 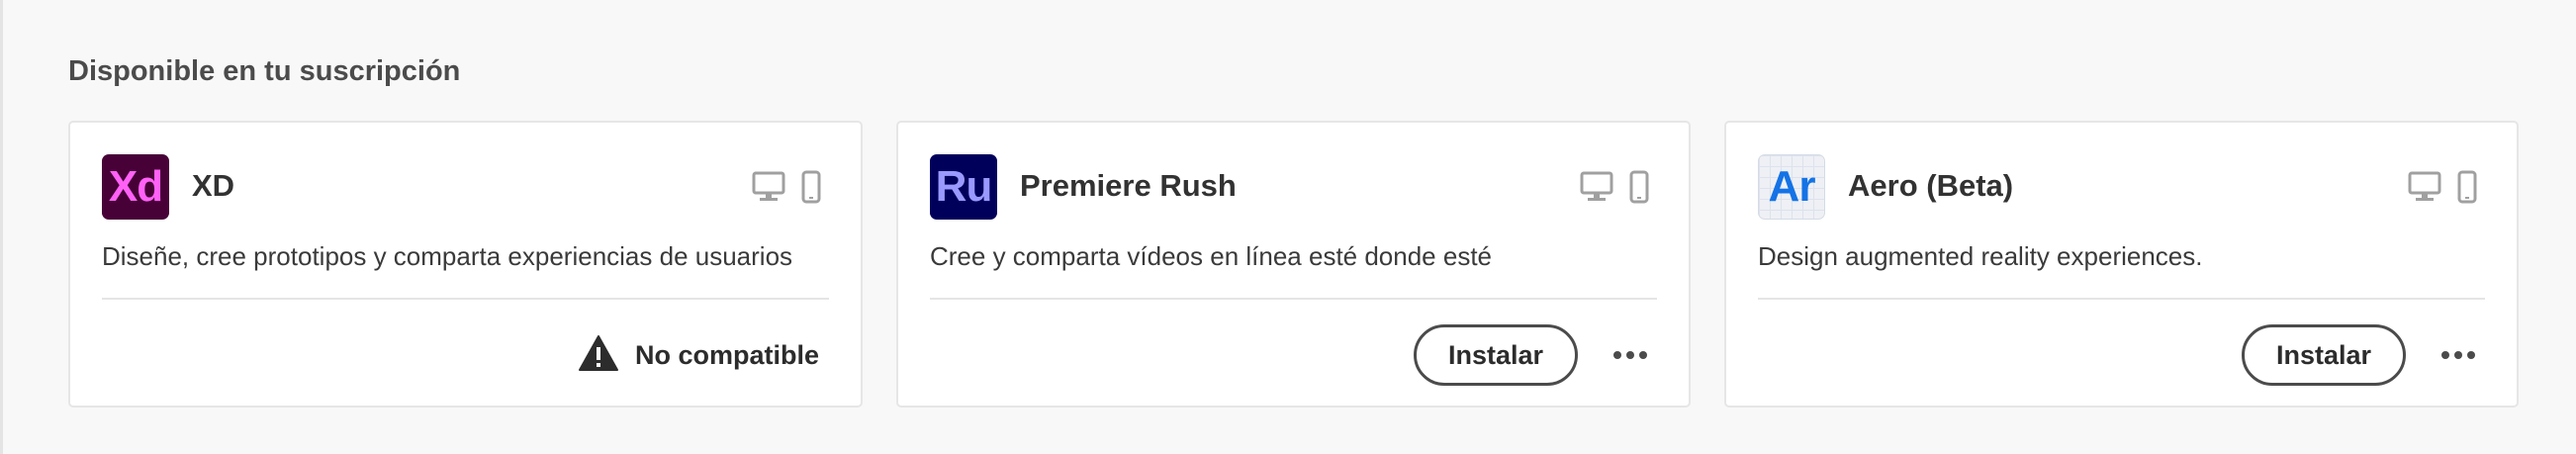 I want to click on not-compatible-label: No compatible, so click(x=727, y=354).